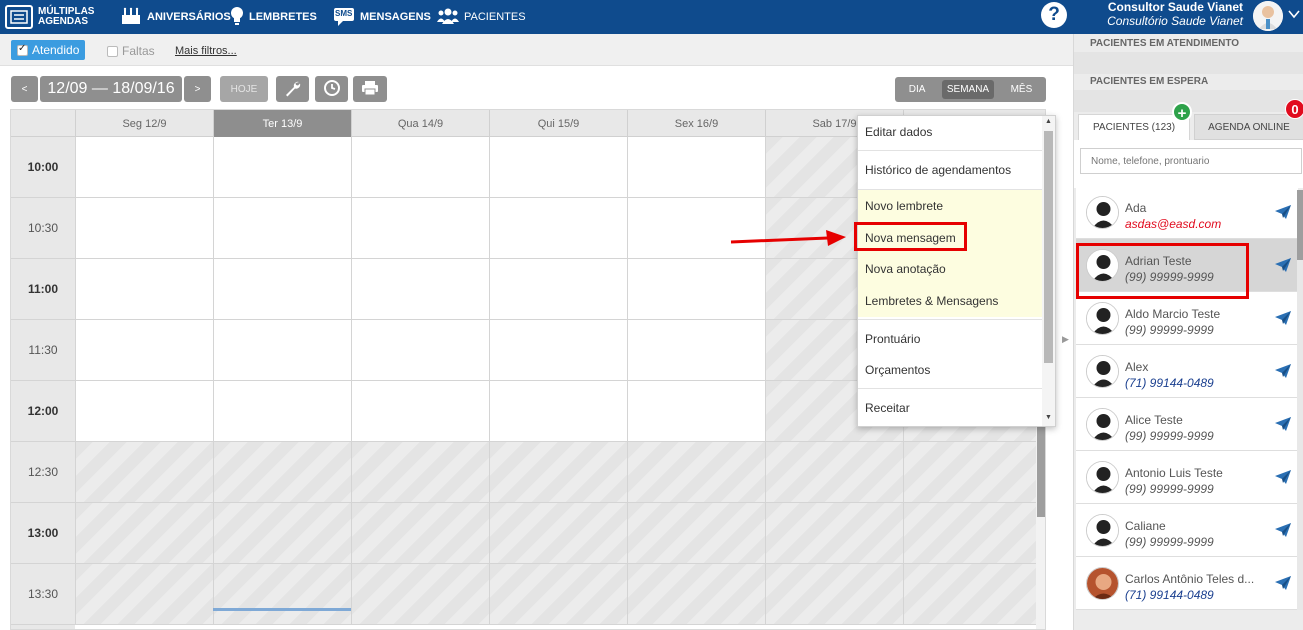  I want to click on scroll-down-icon: ▼, so click(1048, 417).